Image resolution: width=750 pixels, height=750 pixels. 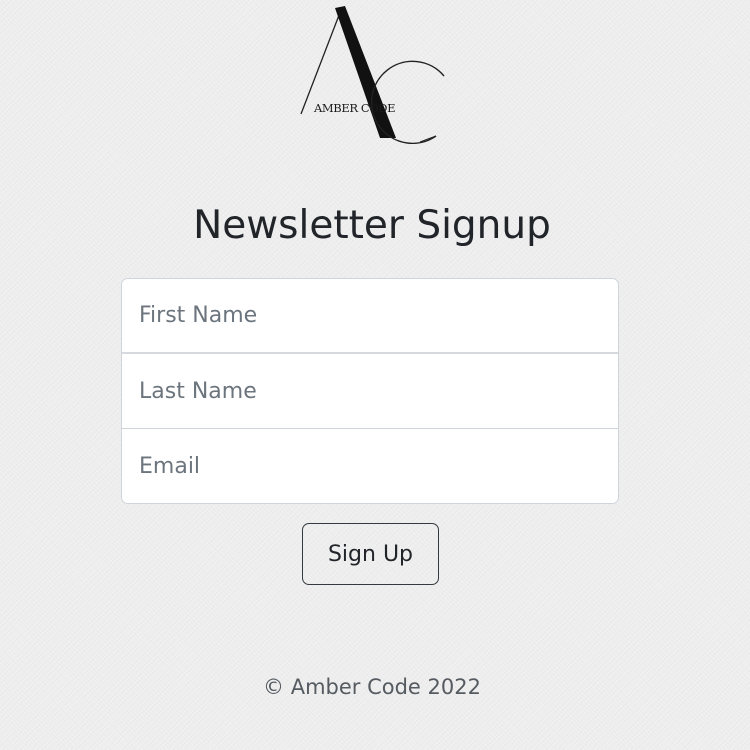 What do you see at coordinates (370, 316) in the screenshot?
I see `first-name-input` at bounding box center [370, 316].